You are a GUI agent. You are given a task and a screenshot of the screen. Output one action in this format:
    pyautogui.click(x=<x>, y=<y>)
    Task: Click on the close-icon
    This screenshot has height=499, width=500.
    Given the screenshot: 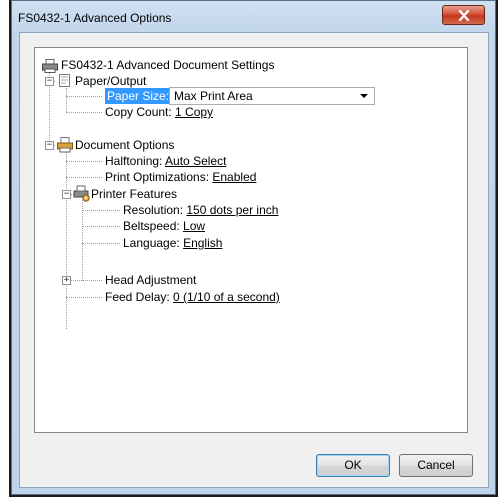 What is the action you would take?
    pyautogui.click(x=463, y=15)
    